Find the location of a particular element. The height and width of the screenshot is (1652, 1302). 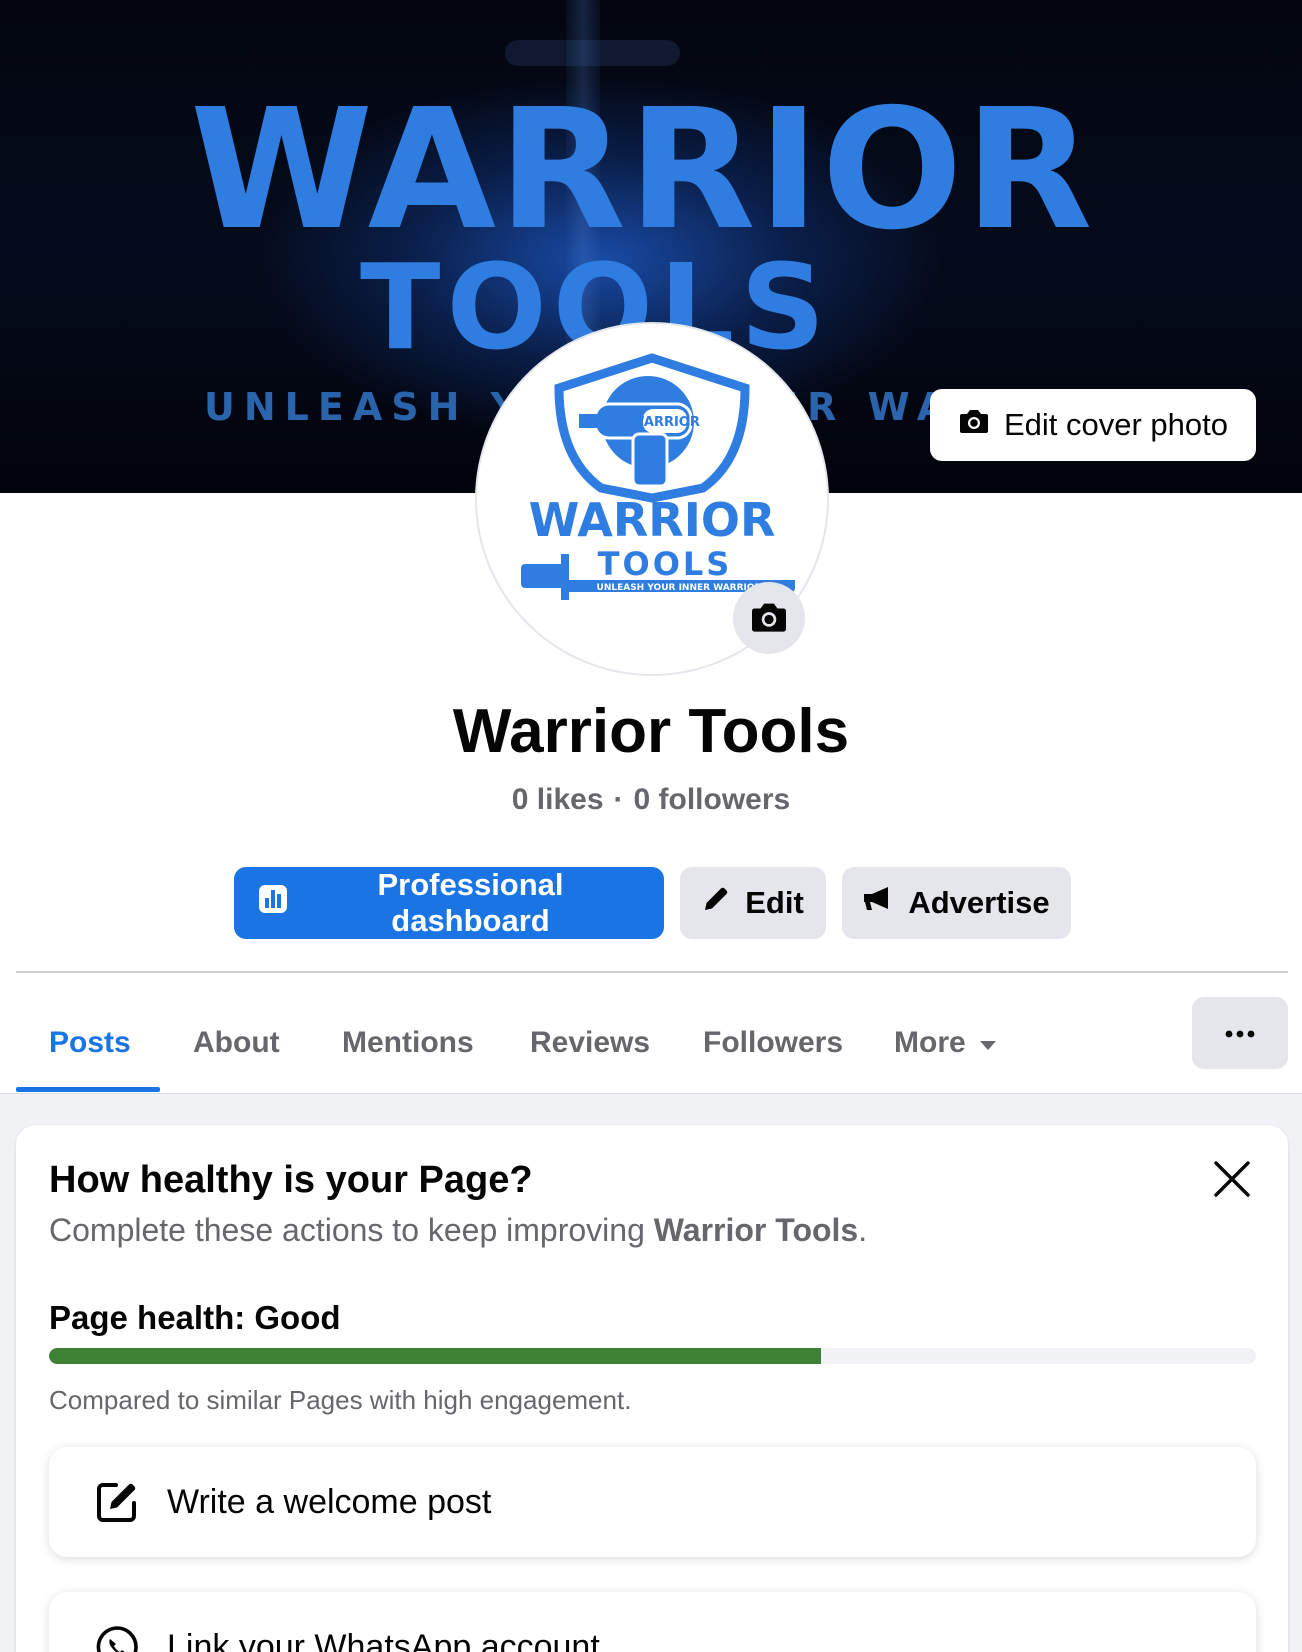

more-options-button is located at coordinates (1240, 1033).